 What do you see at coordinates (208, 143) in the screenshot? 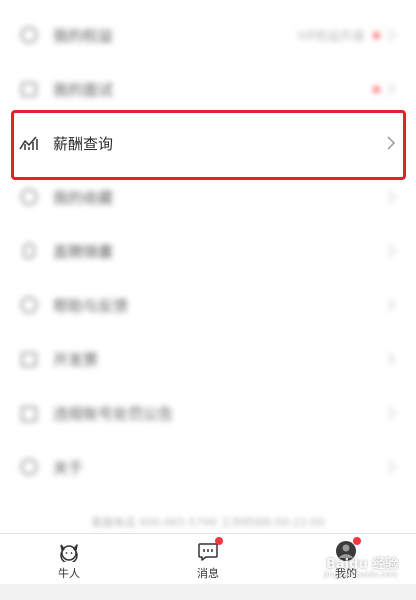
I see `menu-item-salary-query: 薪酬查询` at bounding box center [208, 143].